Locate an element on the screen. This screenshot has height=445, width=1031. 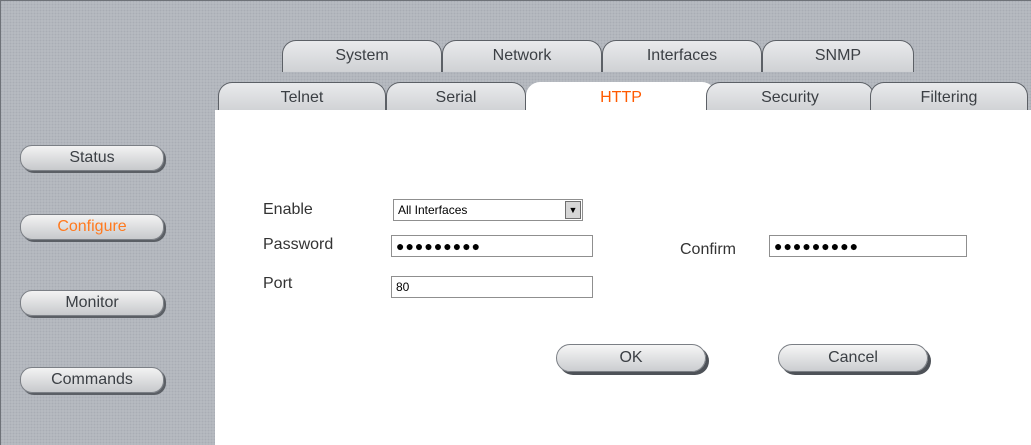
frame-left-border is located at coordinates (0, 222).